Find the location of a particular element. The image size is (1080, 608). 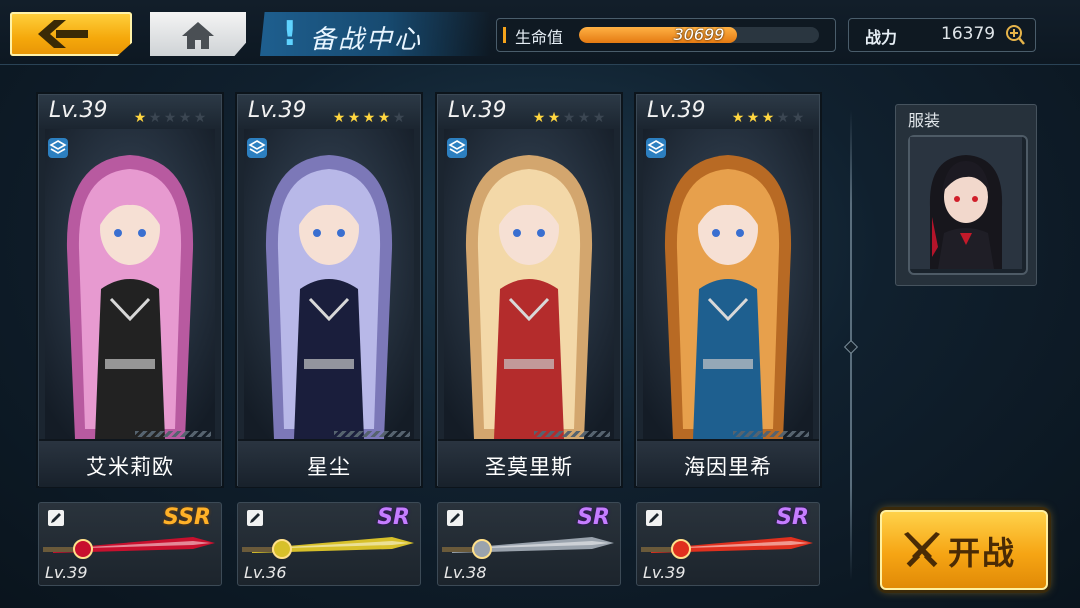

rarity-badge: SSR is located at coordinates (187, 517).